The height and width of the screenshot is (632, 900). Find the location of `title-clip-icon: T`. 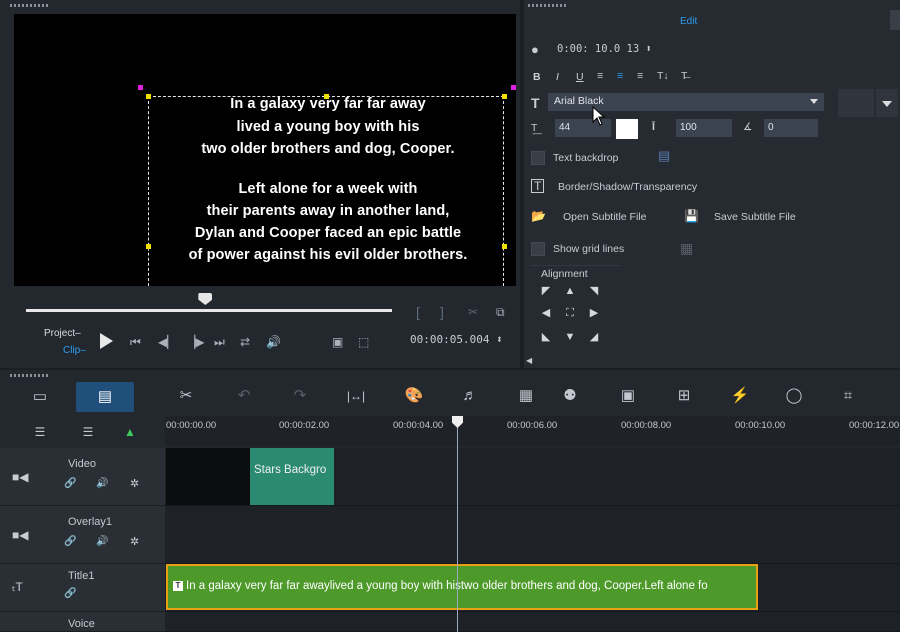

title-clip-icon: T is located at coordinates (178, 586).